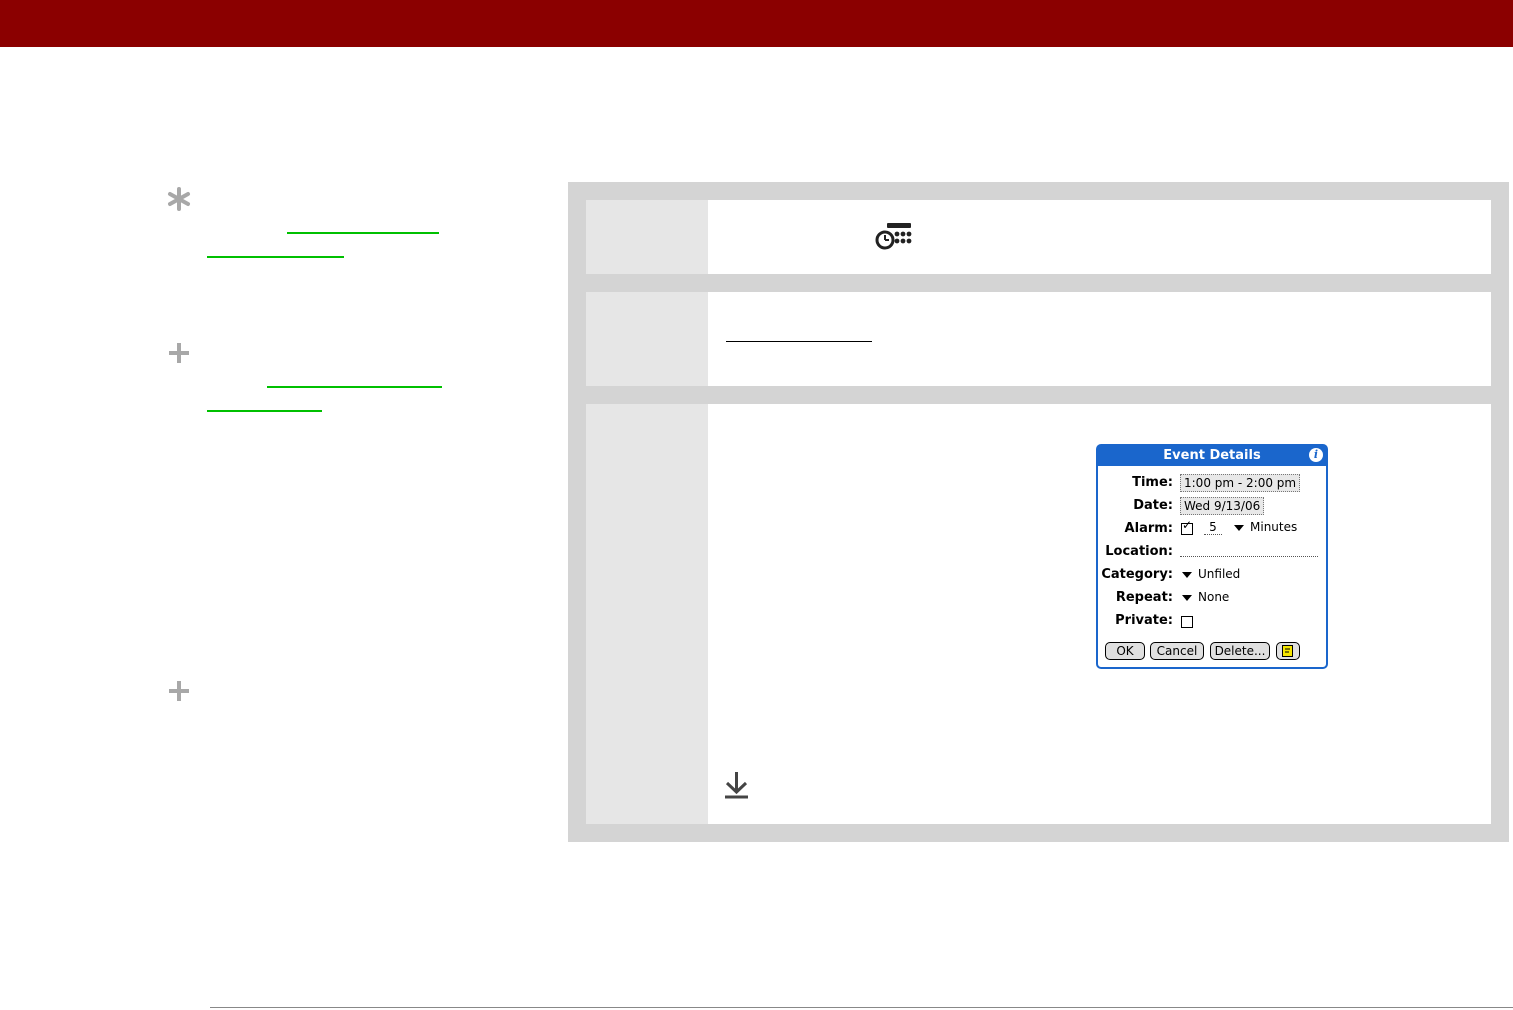 The image size is (1513, 1010). I want to click on sidebar-link-2b, so click(264, 411).